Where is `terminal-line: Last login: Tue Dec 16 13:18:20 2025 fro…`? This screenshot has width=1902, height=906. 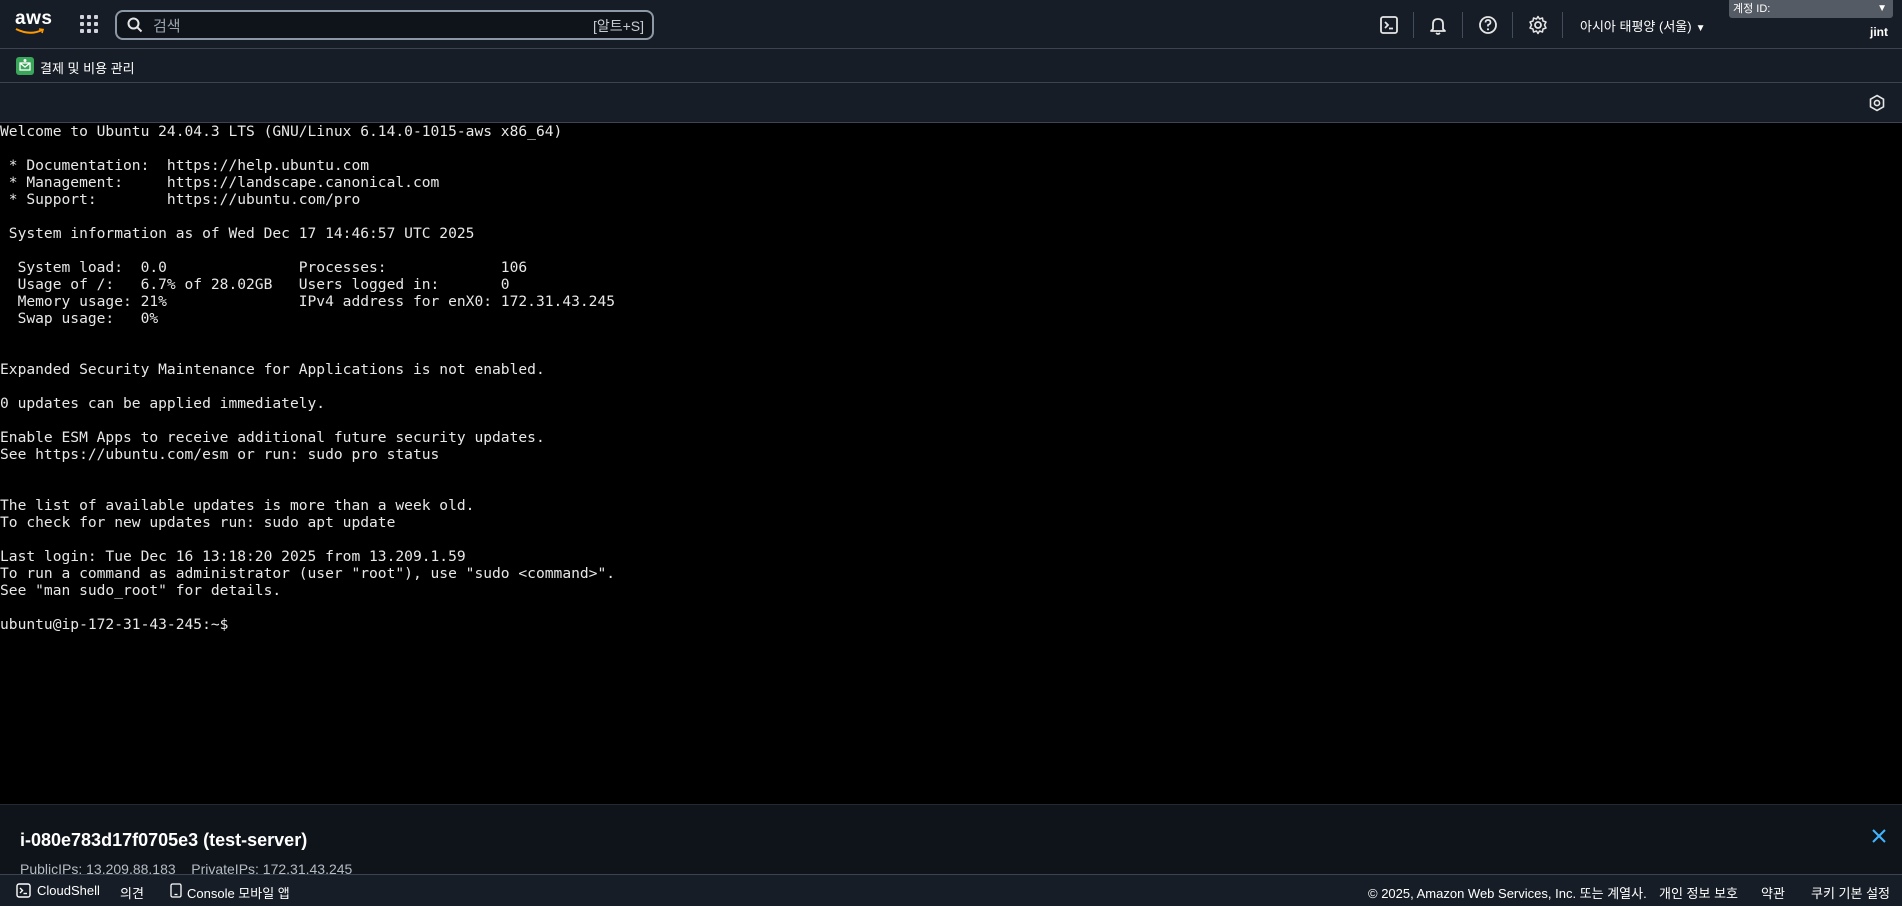
terminal-line: Last login: Tue Dec 16 13:18:20 2025 fro… is located at coordinates (233, 556).